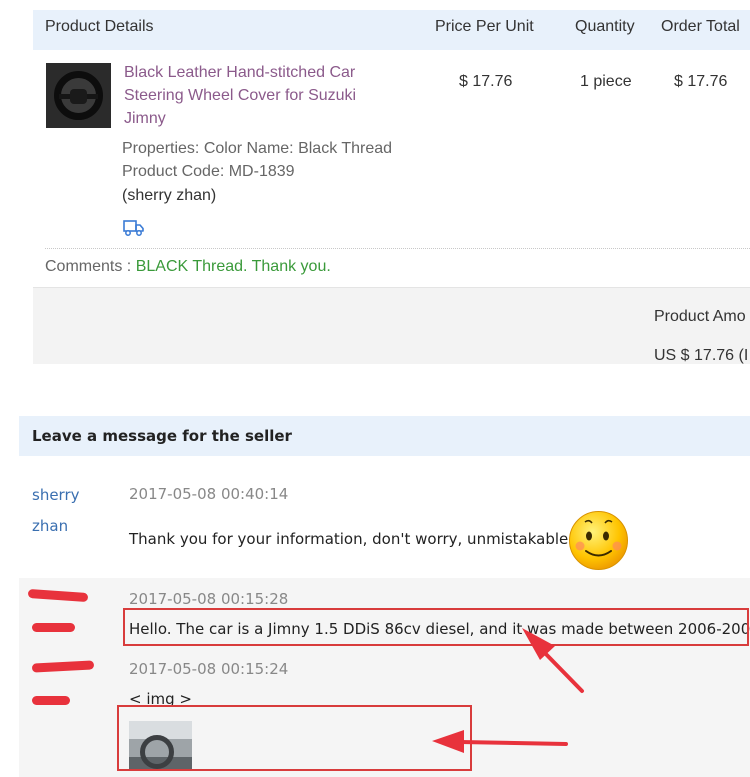  What do you see at coordinates (78, 95) in the screenshot?
I see `product-thumbnail` at bounding box center [78, 95].